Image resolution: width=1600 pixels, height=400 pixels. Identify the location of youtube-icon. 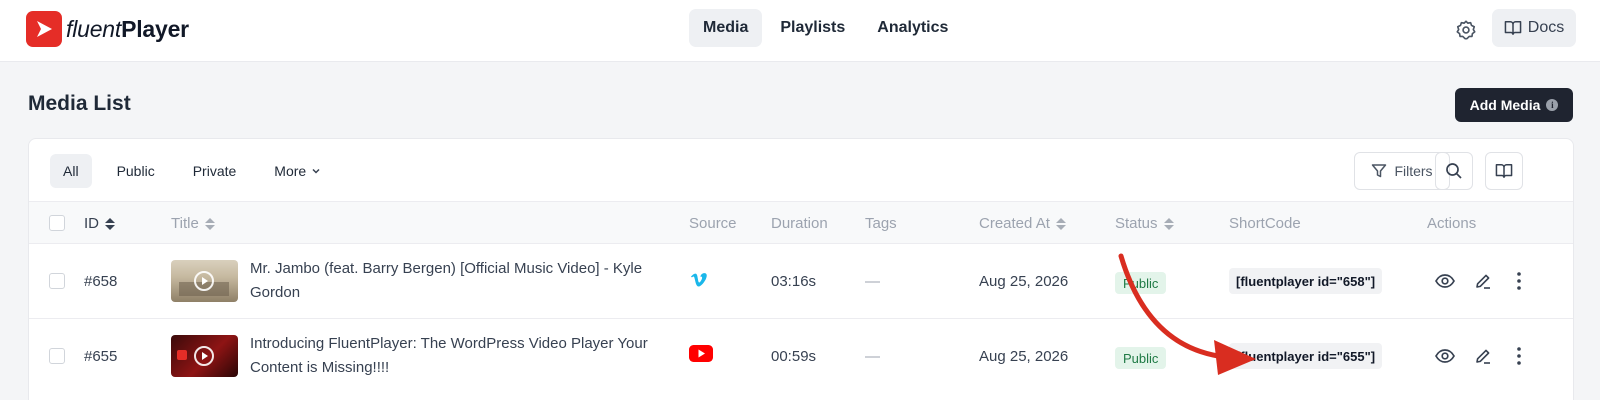
(701, 353).